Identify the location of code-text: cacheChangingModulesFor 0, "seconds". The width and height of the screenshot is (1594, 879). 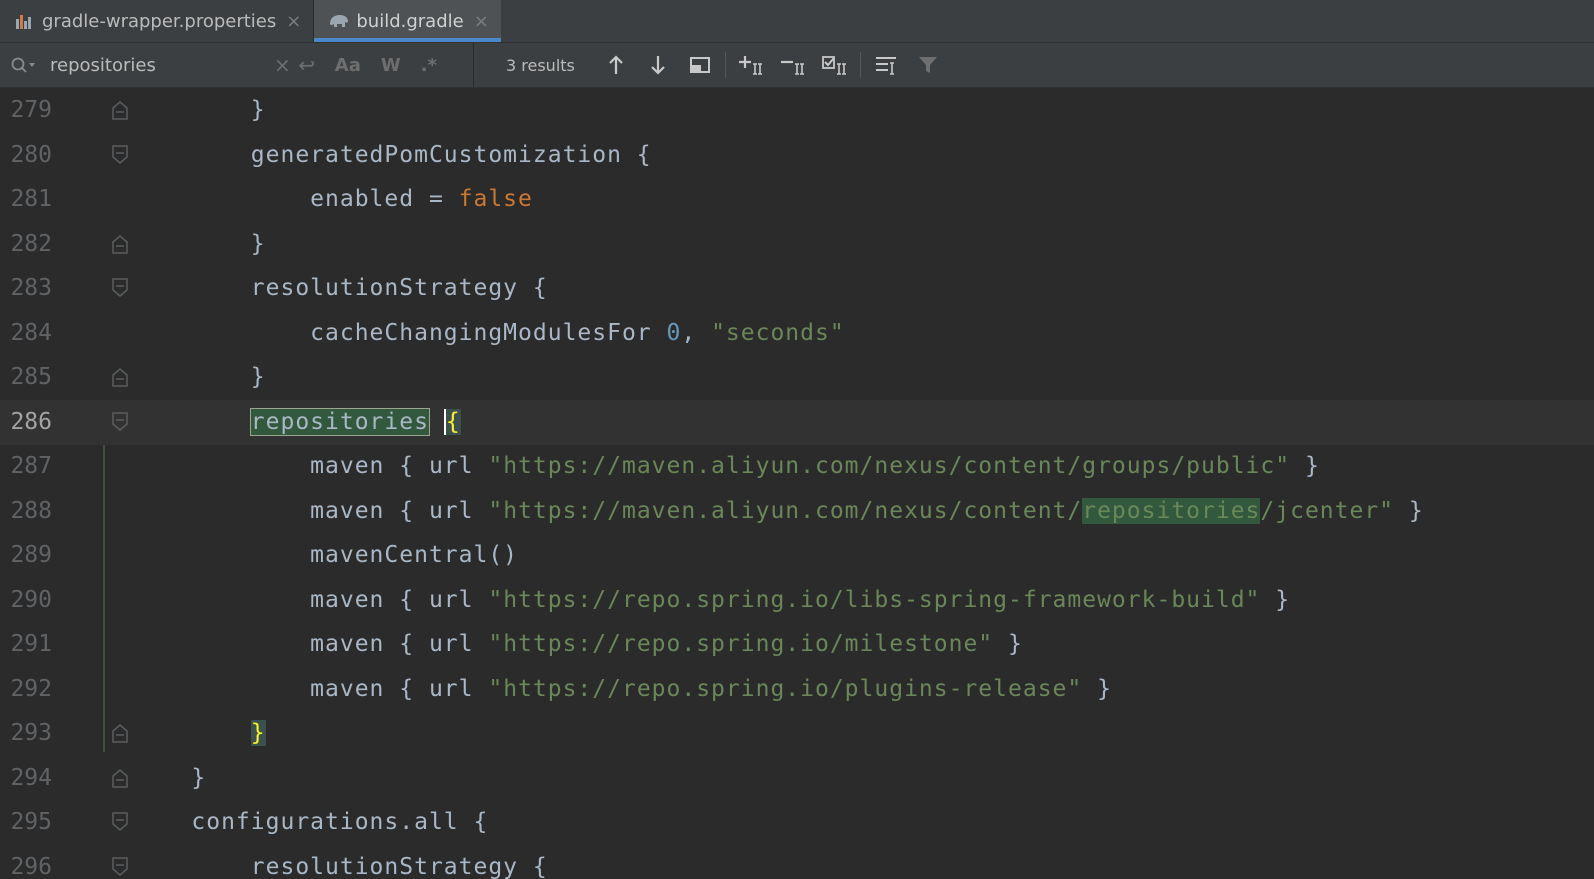
(488, 333).